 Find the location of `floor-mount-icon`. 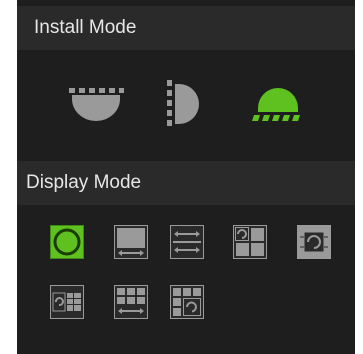

floor-mount-icon is located at coordinates (276, 104).